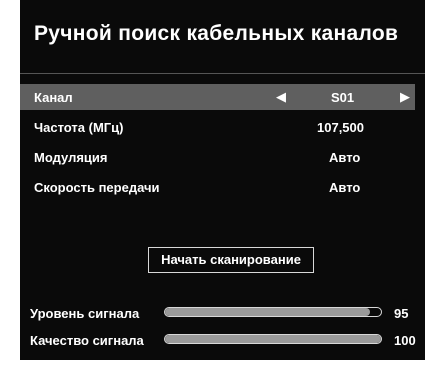 Image resolution: width=425 pixels, height=371 pixels. What do you see at coordinates (71, 157) in the screenshot?
I see `modulation-label: Модуляция` at bounding box center [71, 157].